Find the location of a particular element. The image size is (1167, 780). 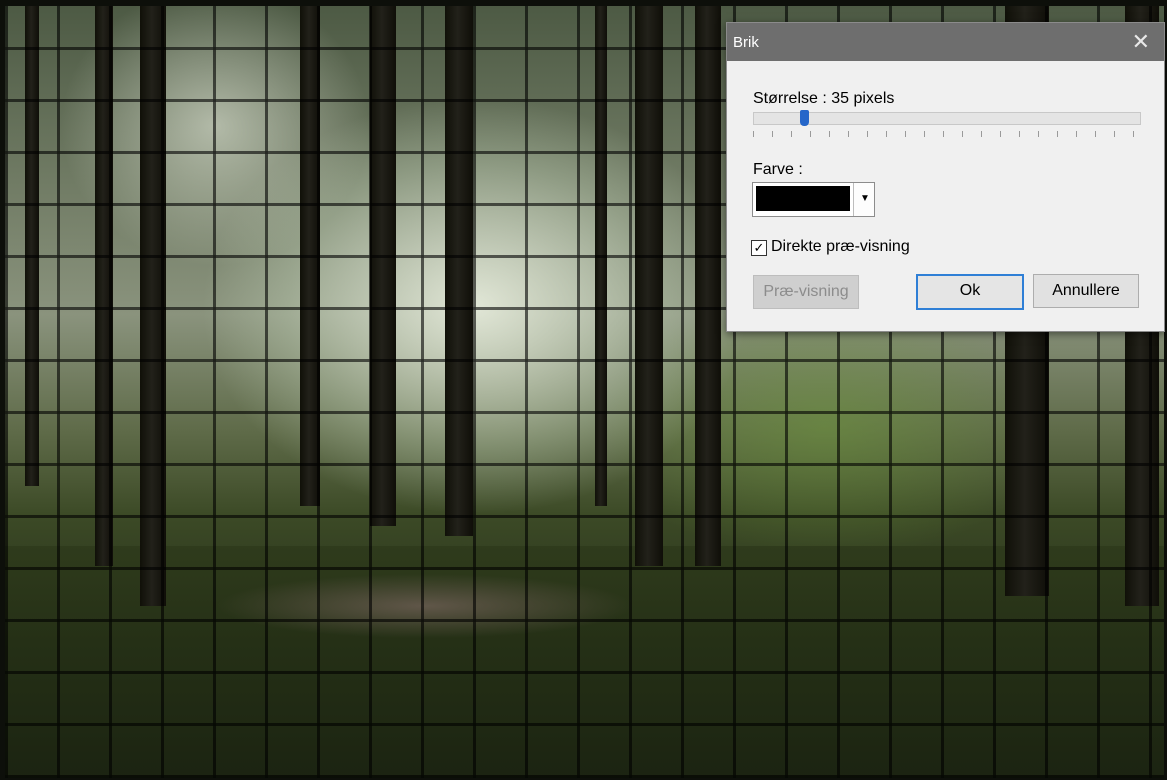

checkmark-icon: ✓ is located at coordinates (759, 247).